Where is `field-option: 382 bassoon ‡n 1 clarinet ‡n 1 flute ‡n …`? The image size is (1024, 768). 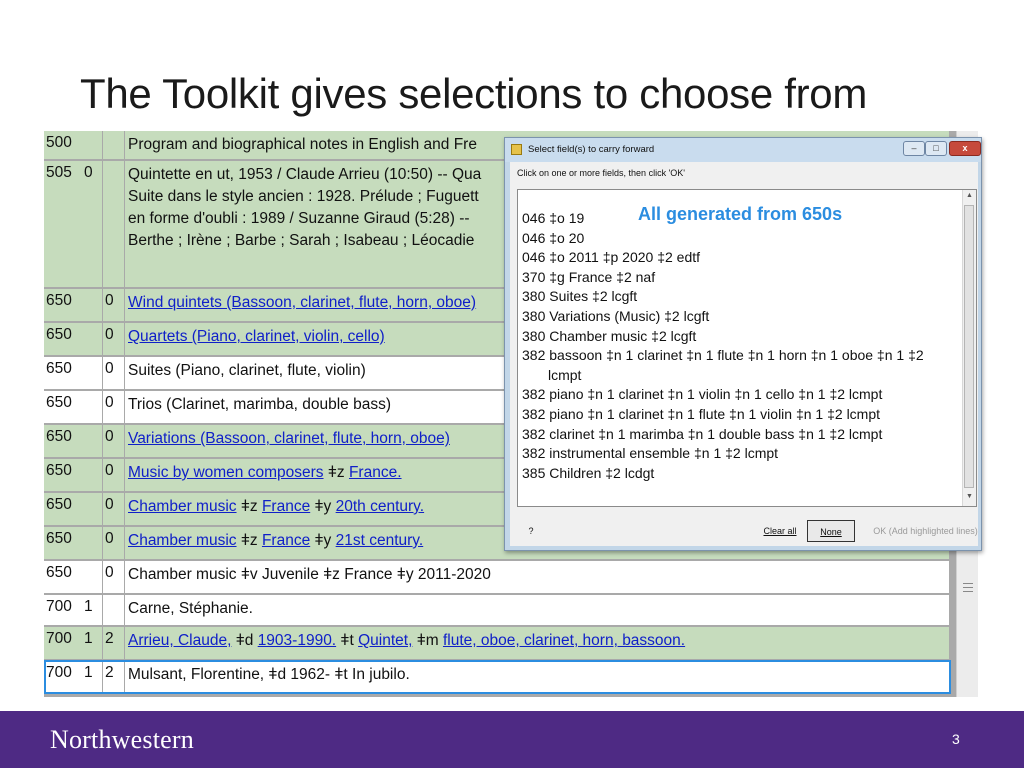
field-option: 382 bassoon ‡n 1 clarinet ‡n 1 flute ‡n … is located at coordinates (723, 355).